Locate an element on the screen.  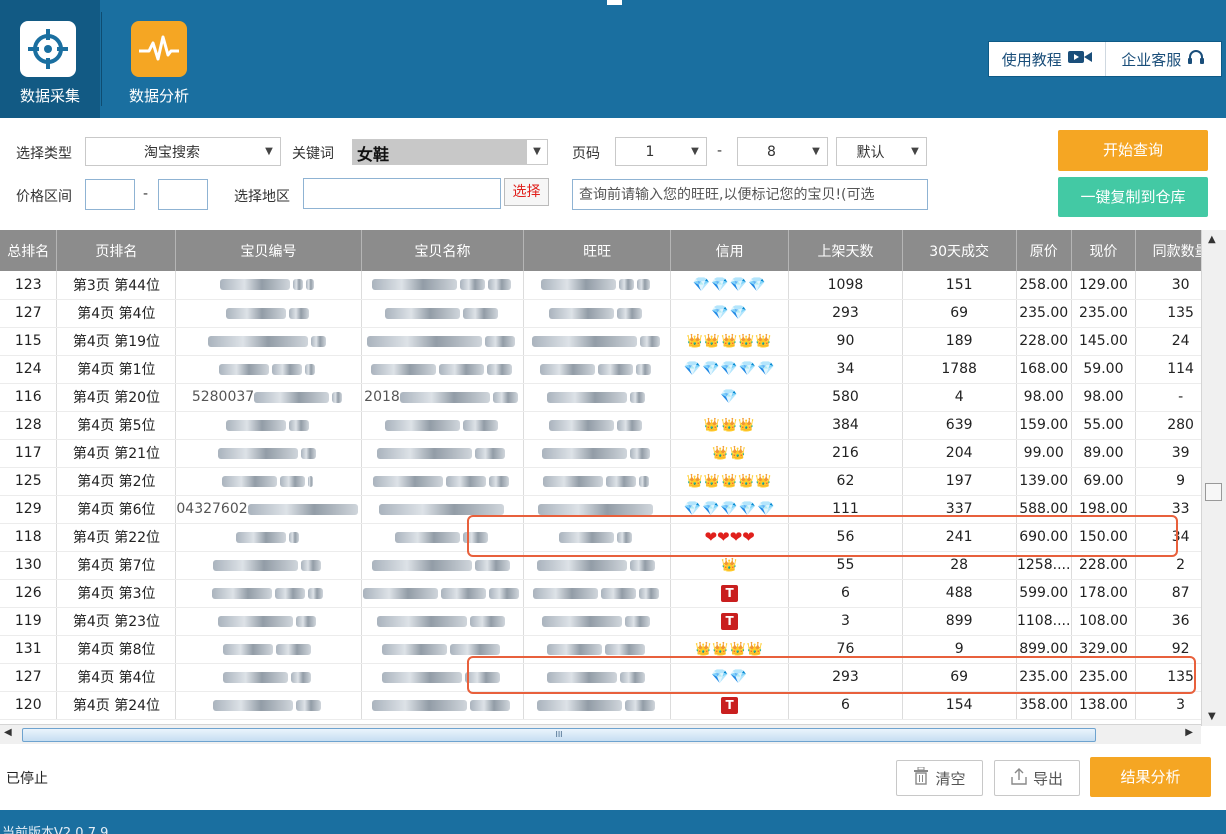
diamond-credit-icon: 💎 is located at coordinates (729, 397).